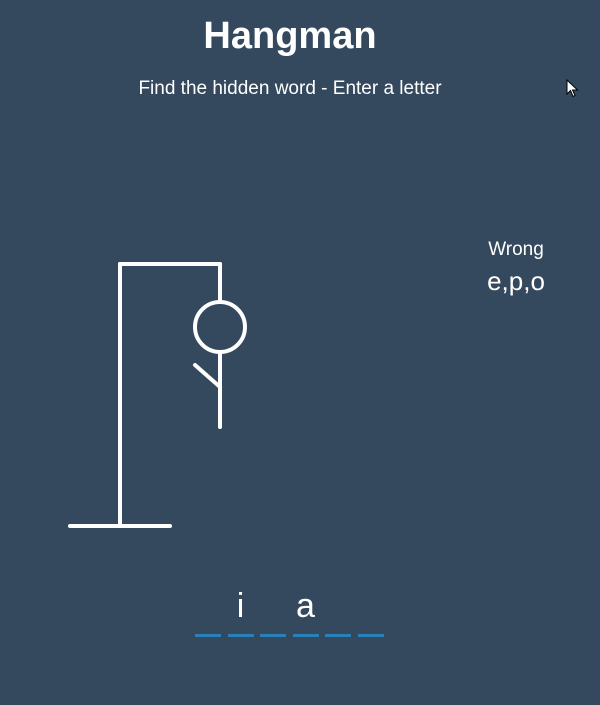  Describe the element at coordinates (240, 610) in the screenshot. I see `letter-slot: i` at that location.